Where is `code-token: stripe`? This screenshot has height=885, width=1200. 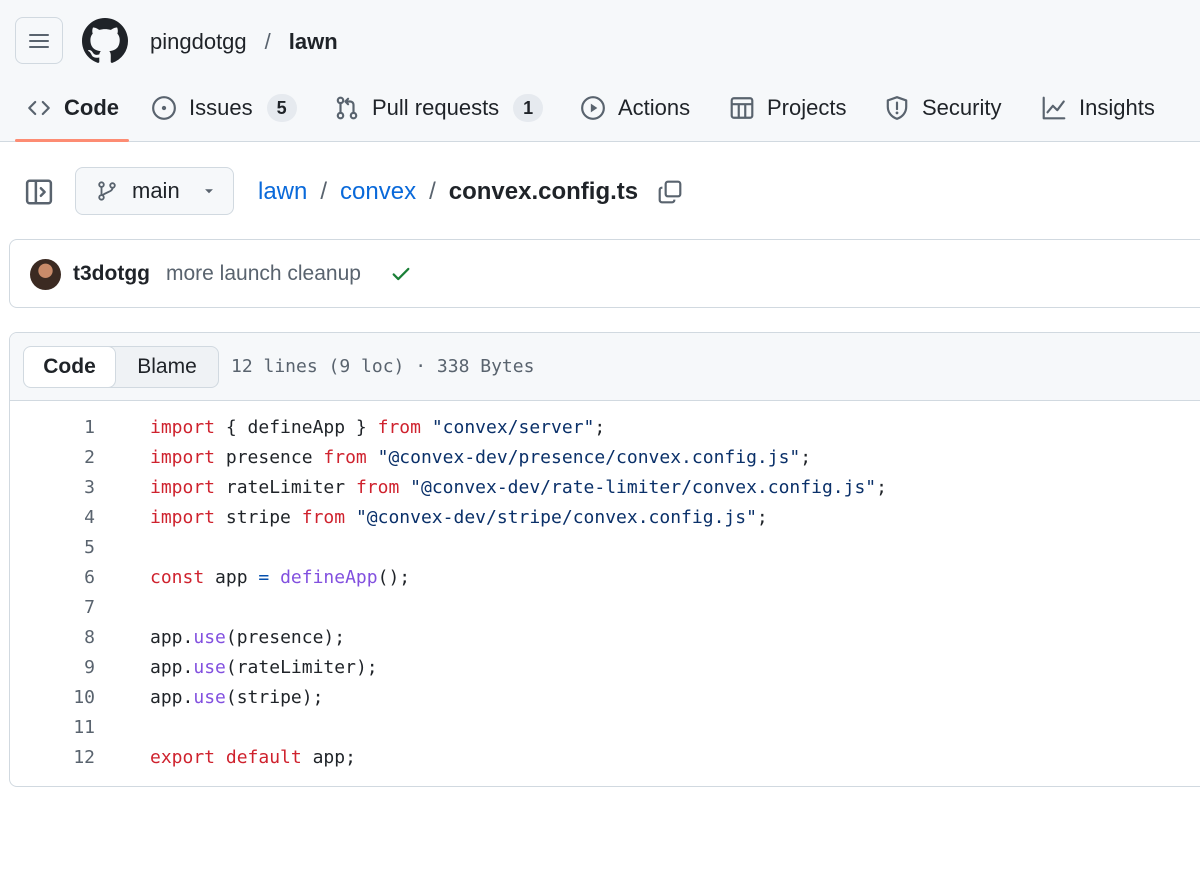 code-token: stripe is located at coordinates (269, 697).